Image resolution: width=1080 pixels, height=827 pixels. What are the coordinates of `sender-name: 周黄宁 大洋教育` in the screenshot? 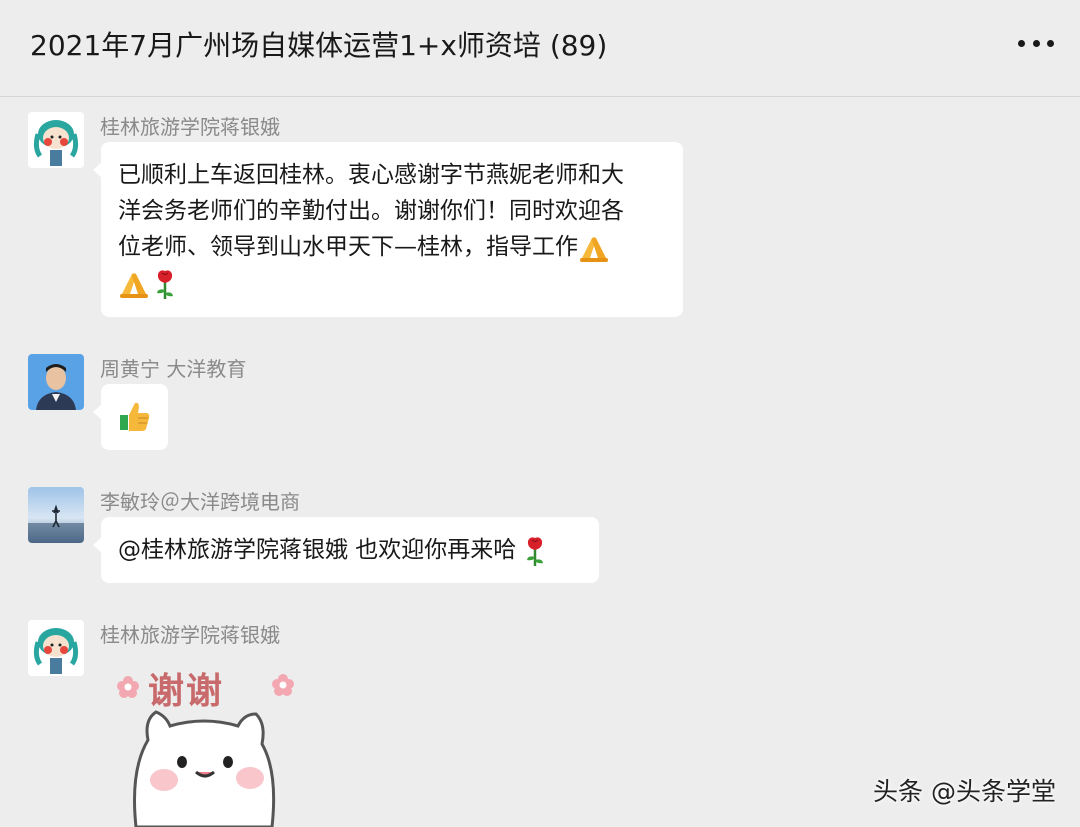 It's located at (173, 369).